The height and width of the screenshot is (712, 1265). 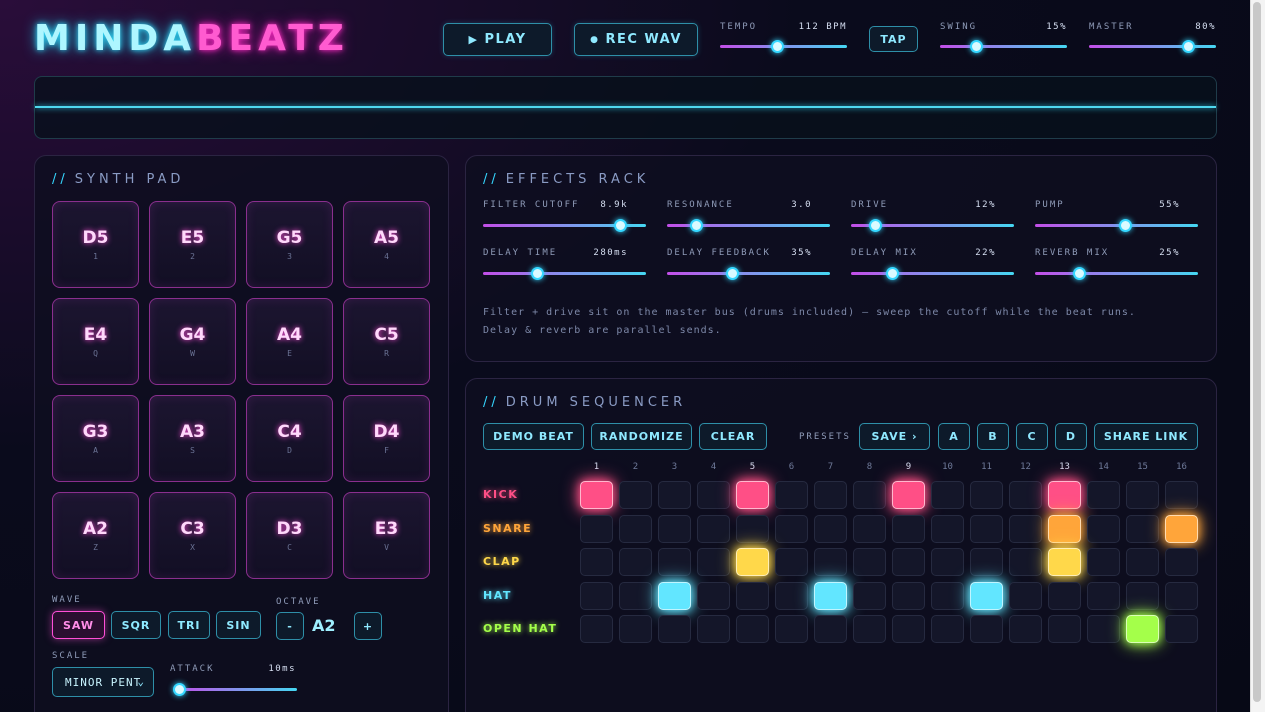 I want to click on pump-slider, so click(x=1116, y=225).